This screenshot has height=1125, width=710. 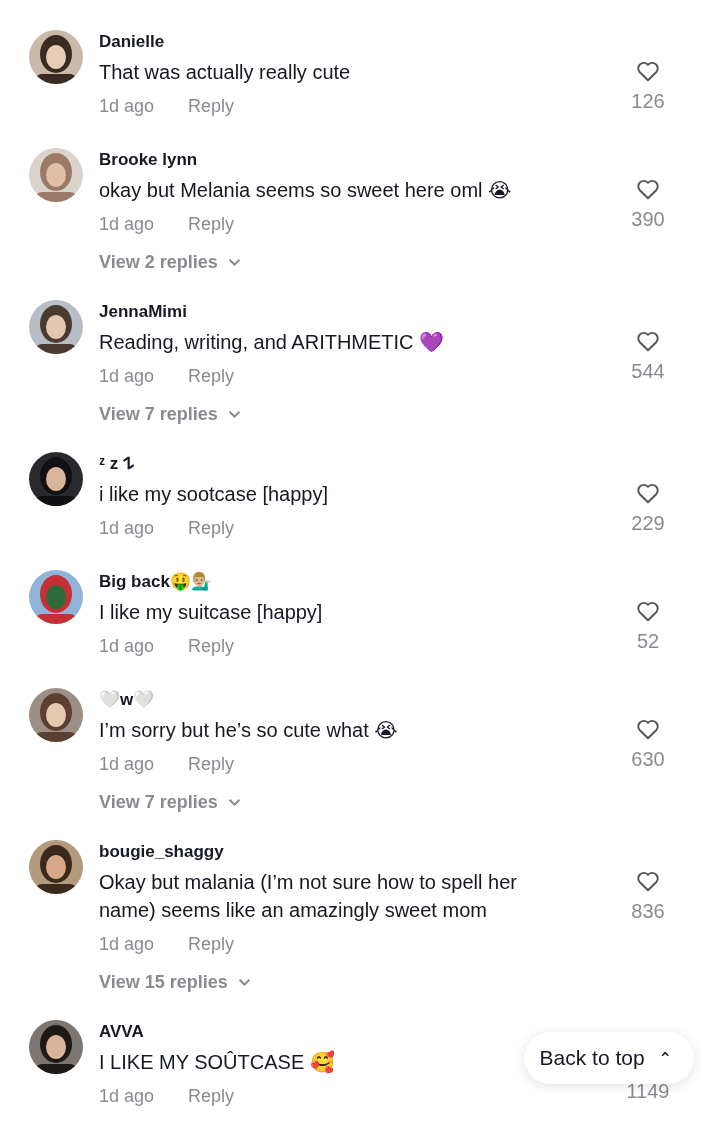 What do you see at coordinates (217, 1062) in the screenshot?
I see `comment-text: I LIKE MY SOÛTCASE 🥰` at bounding box center [217, 1062].